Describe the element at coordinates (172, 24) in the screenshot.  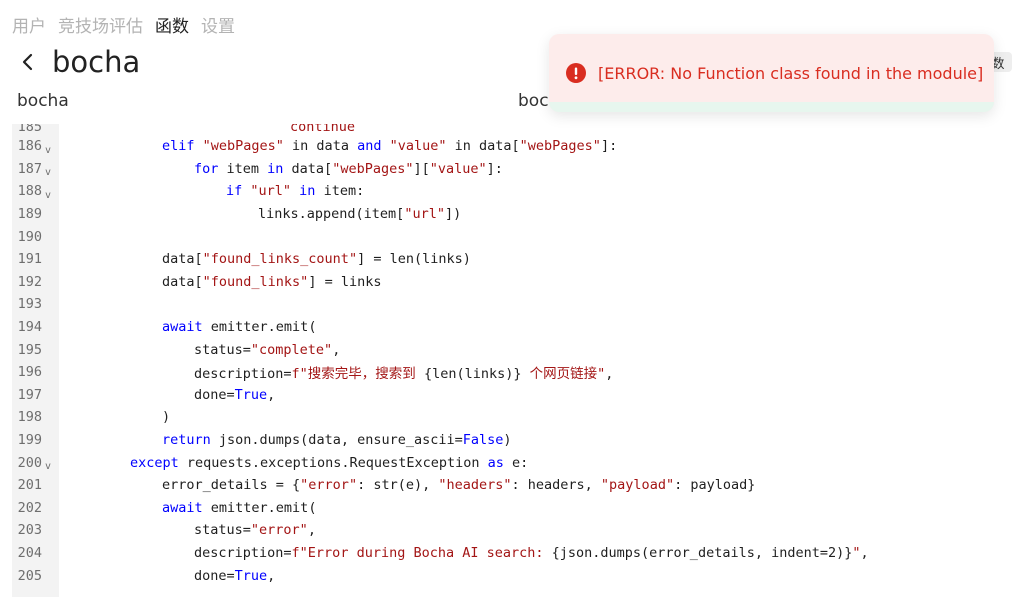
I see `nav-tab-functions: 函数` at that location.